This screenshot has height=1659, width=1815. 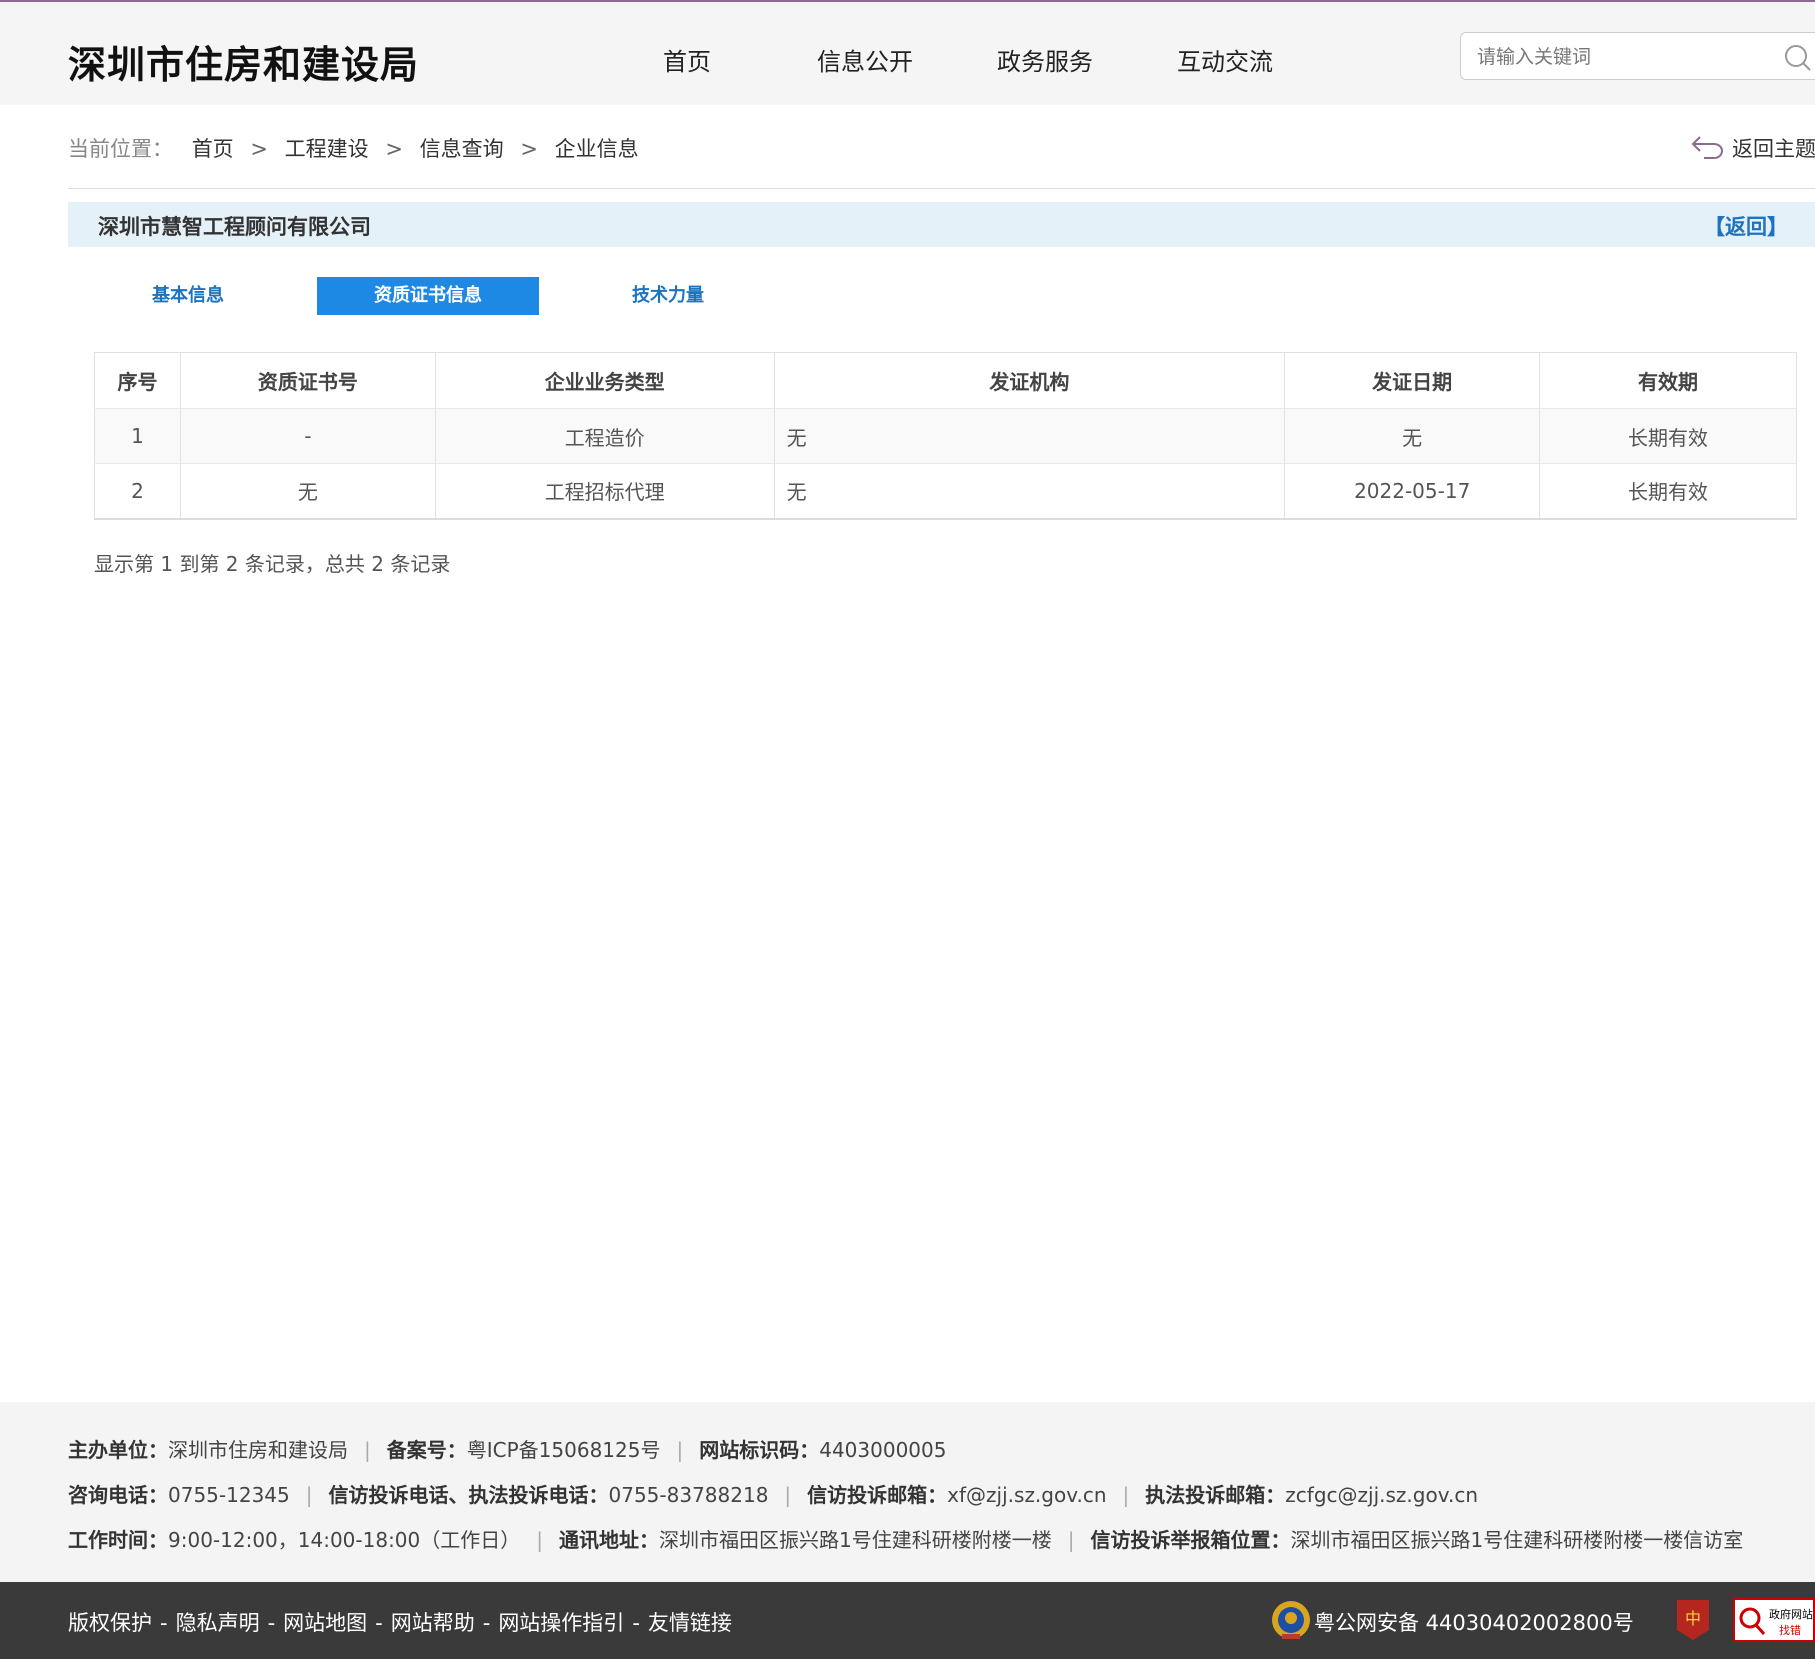 What do you see at coordinates (468, 1495) in the screenshot?
I see `footer-complaint-phone-label: 信访投诉电话、执法投诉电话：` at bounding box center [468, 1495].